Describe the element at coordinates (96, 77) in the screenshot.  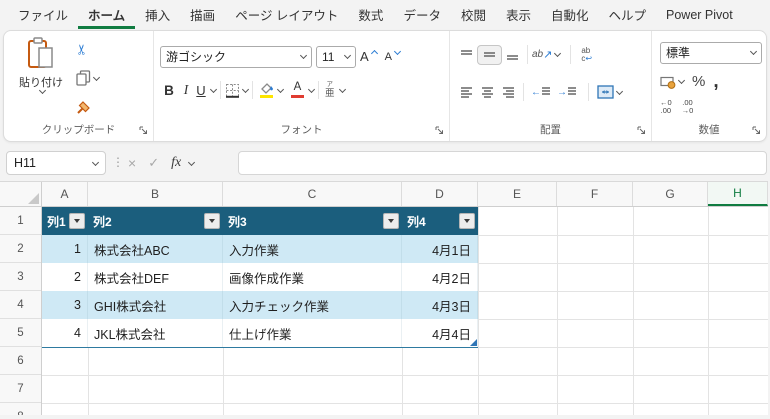
I see `copy-dropdown-icon` at that location.